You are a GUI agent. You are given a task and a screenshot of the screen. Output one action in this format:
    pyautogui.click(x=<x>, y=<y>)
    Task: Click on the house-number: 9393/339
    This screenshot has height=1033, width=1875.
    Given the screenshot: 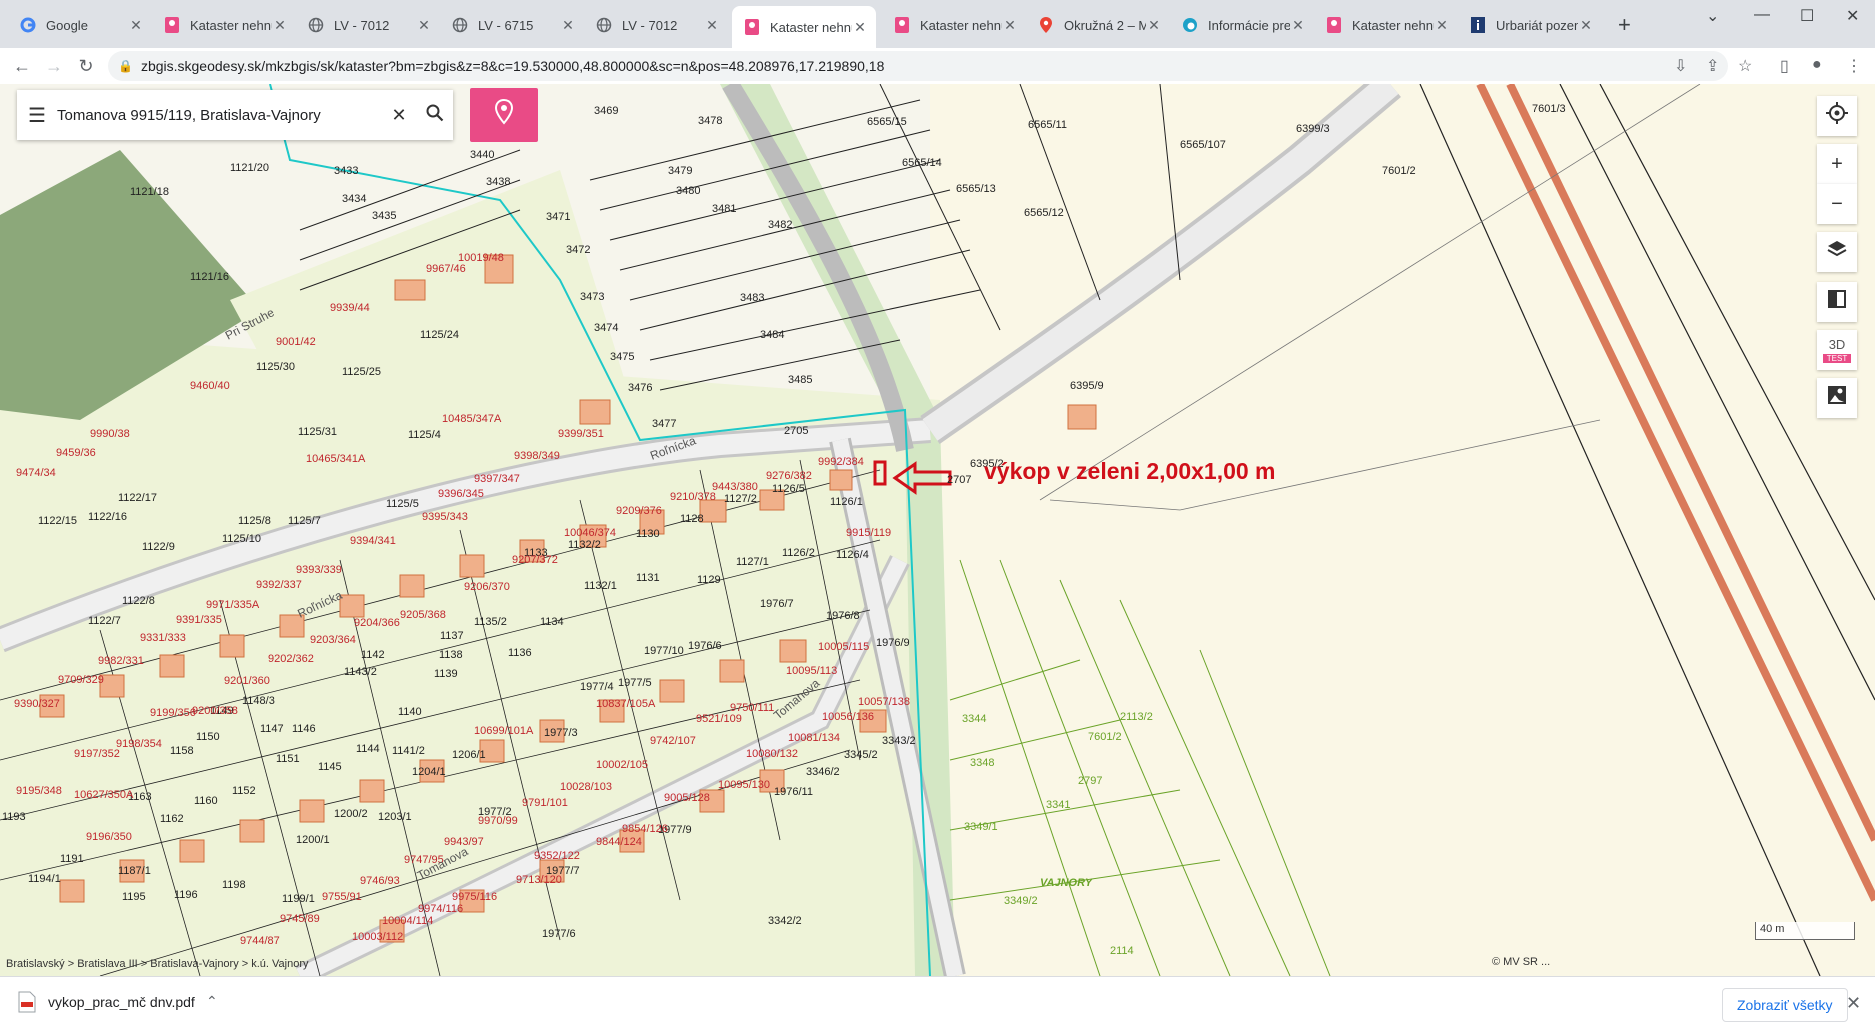 What is the action you would take?
    pyautogui.click(x=319, y=570)
    